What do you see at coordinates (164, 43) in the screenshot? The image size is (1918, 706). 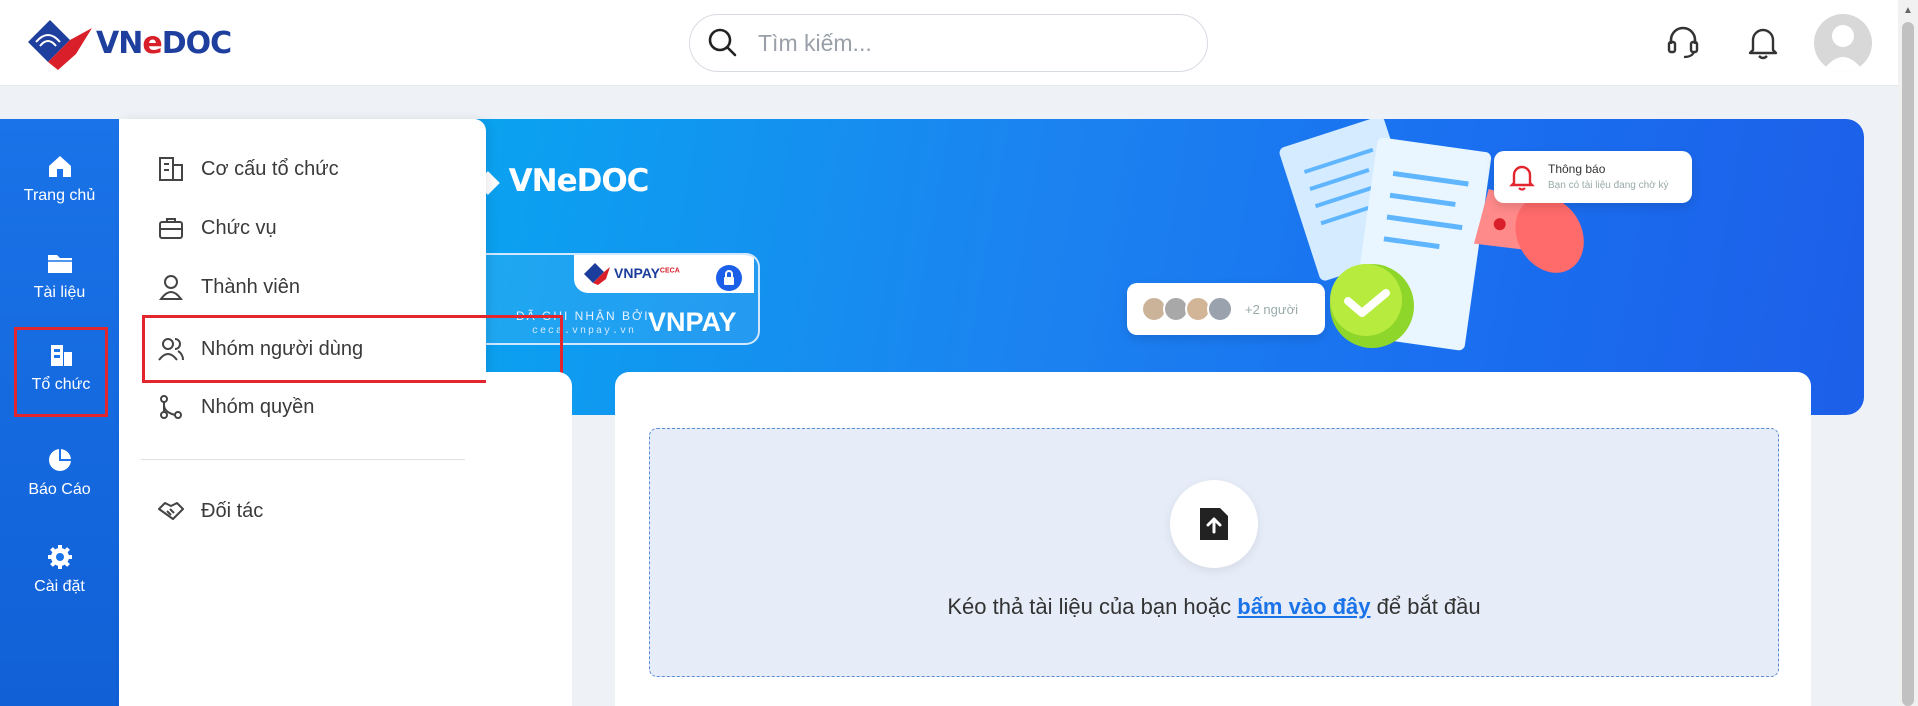 I see `logo-text: VNeDOC` at bounding box center [164, 43].